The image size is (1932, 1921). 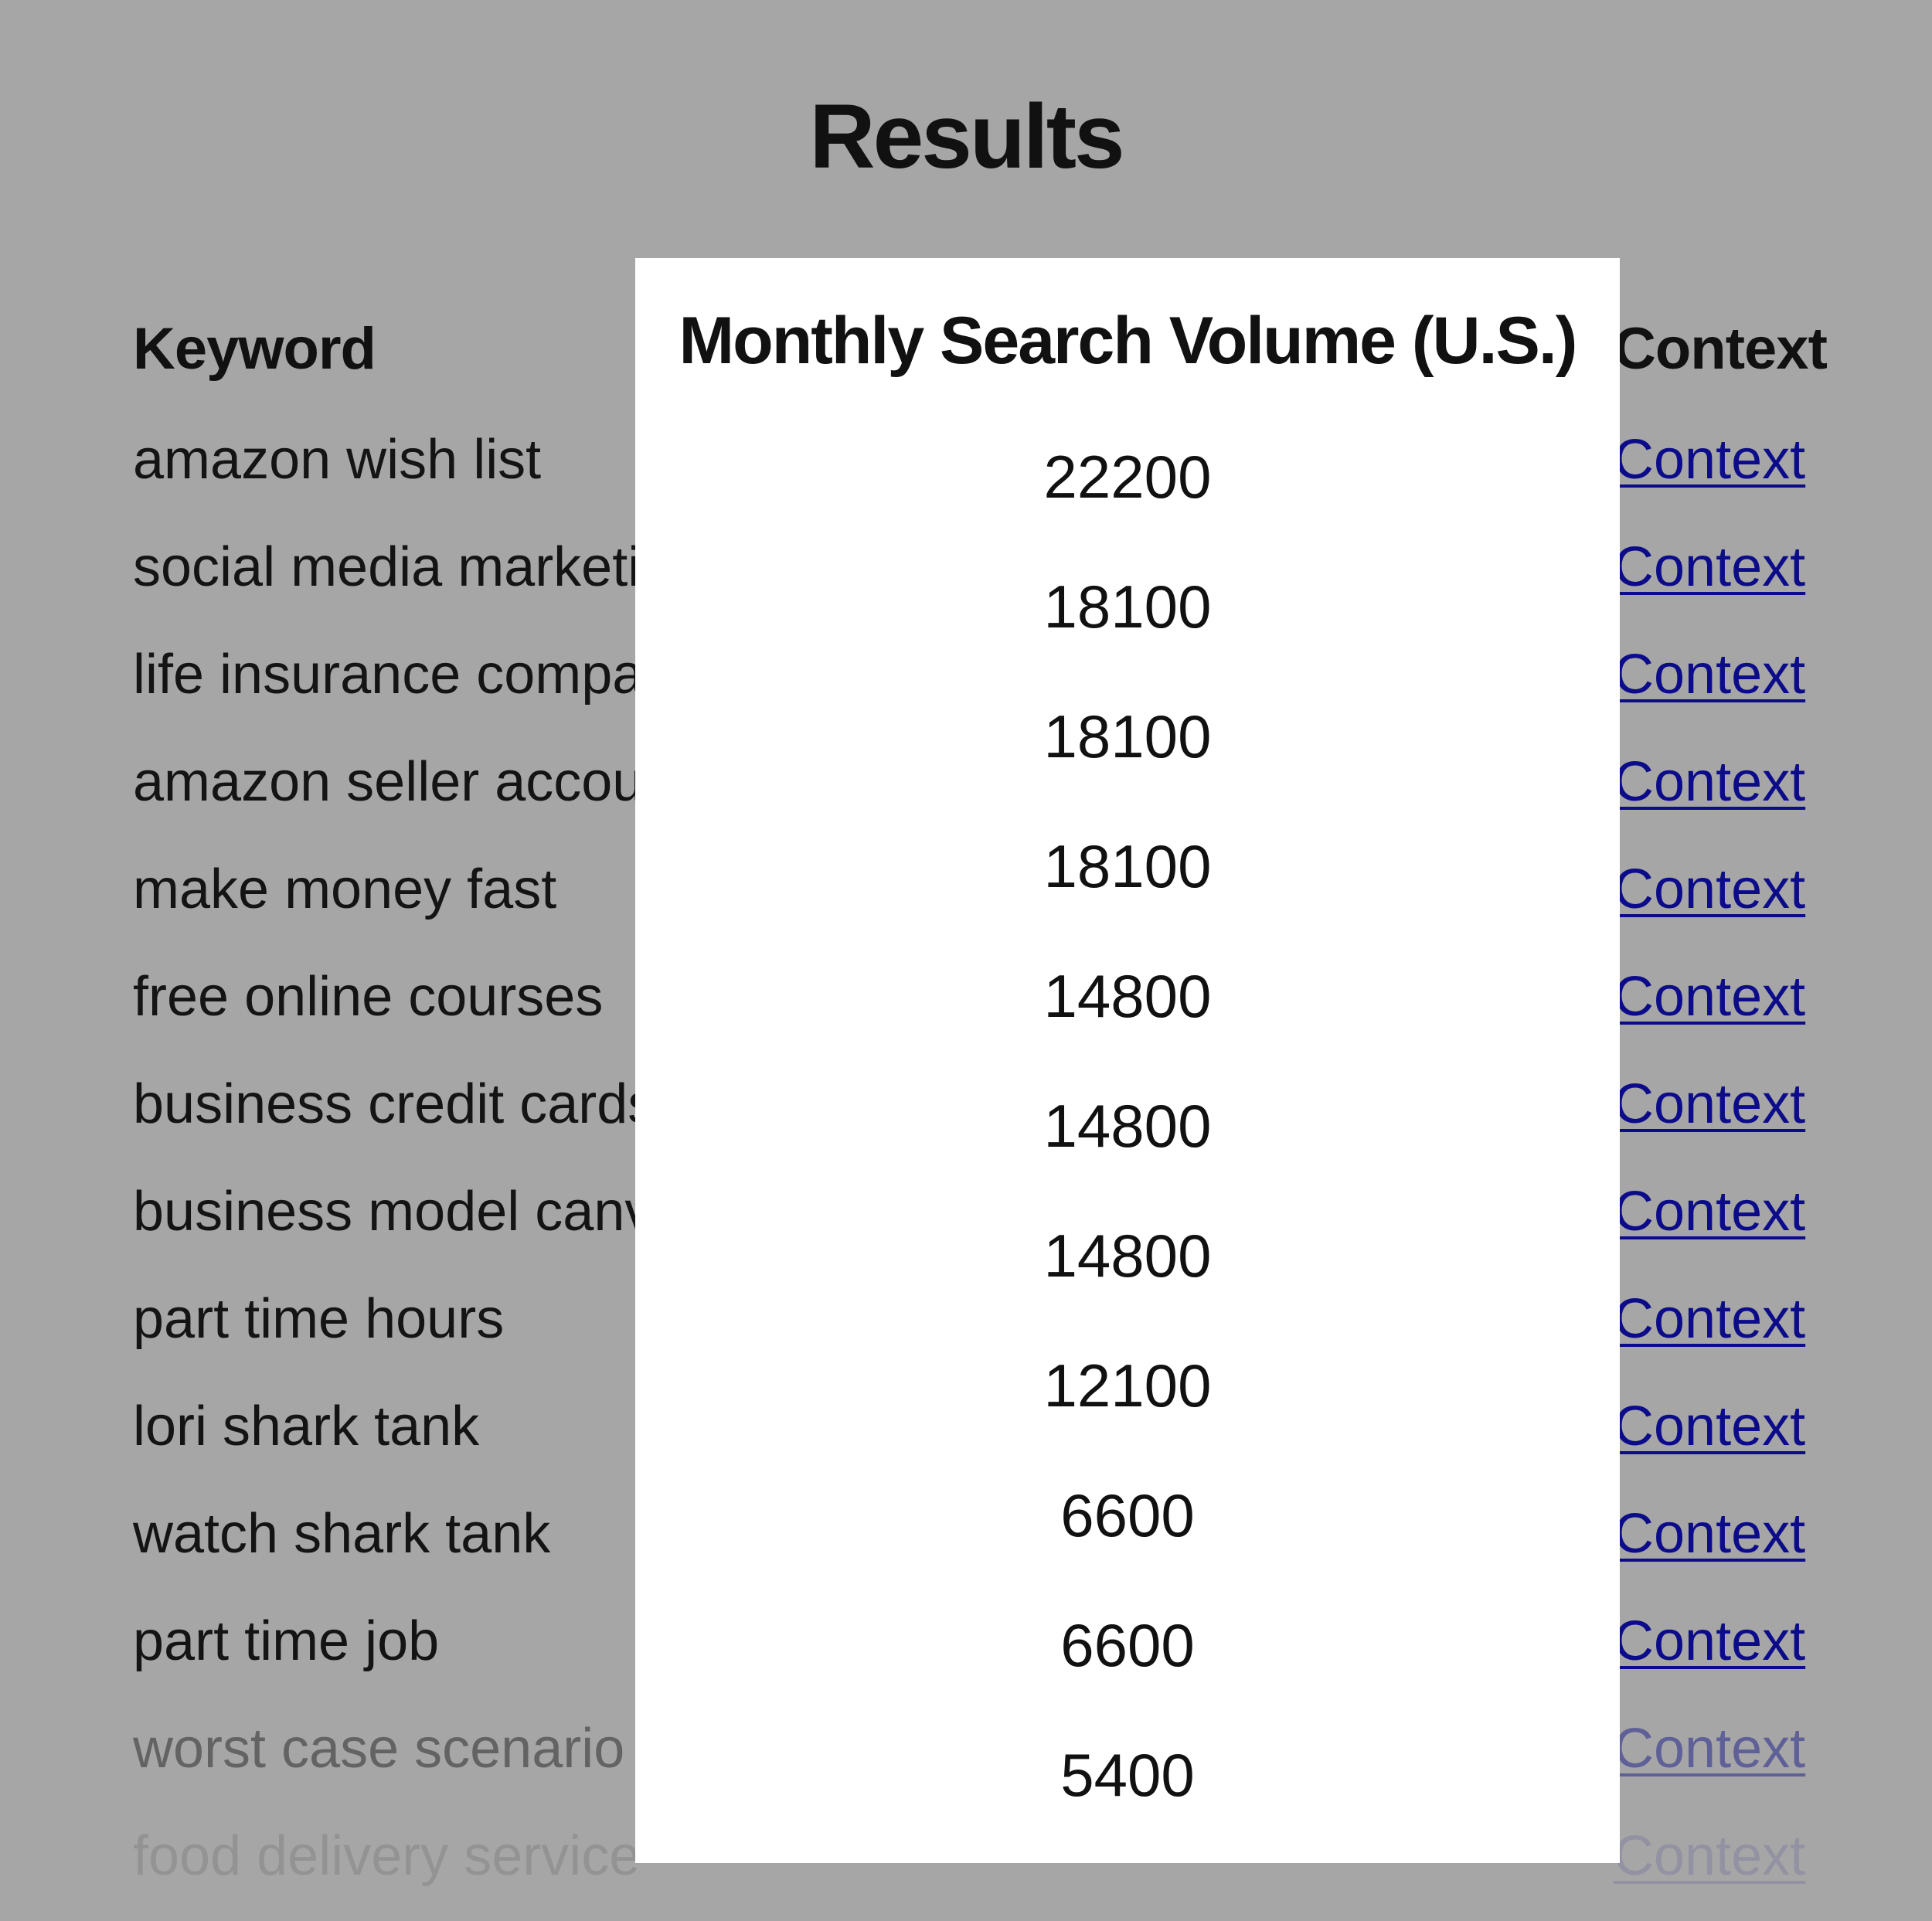 I want to click on keyword-cell: business model canv, so click(x=393, y=1212).